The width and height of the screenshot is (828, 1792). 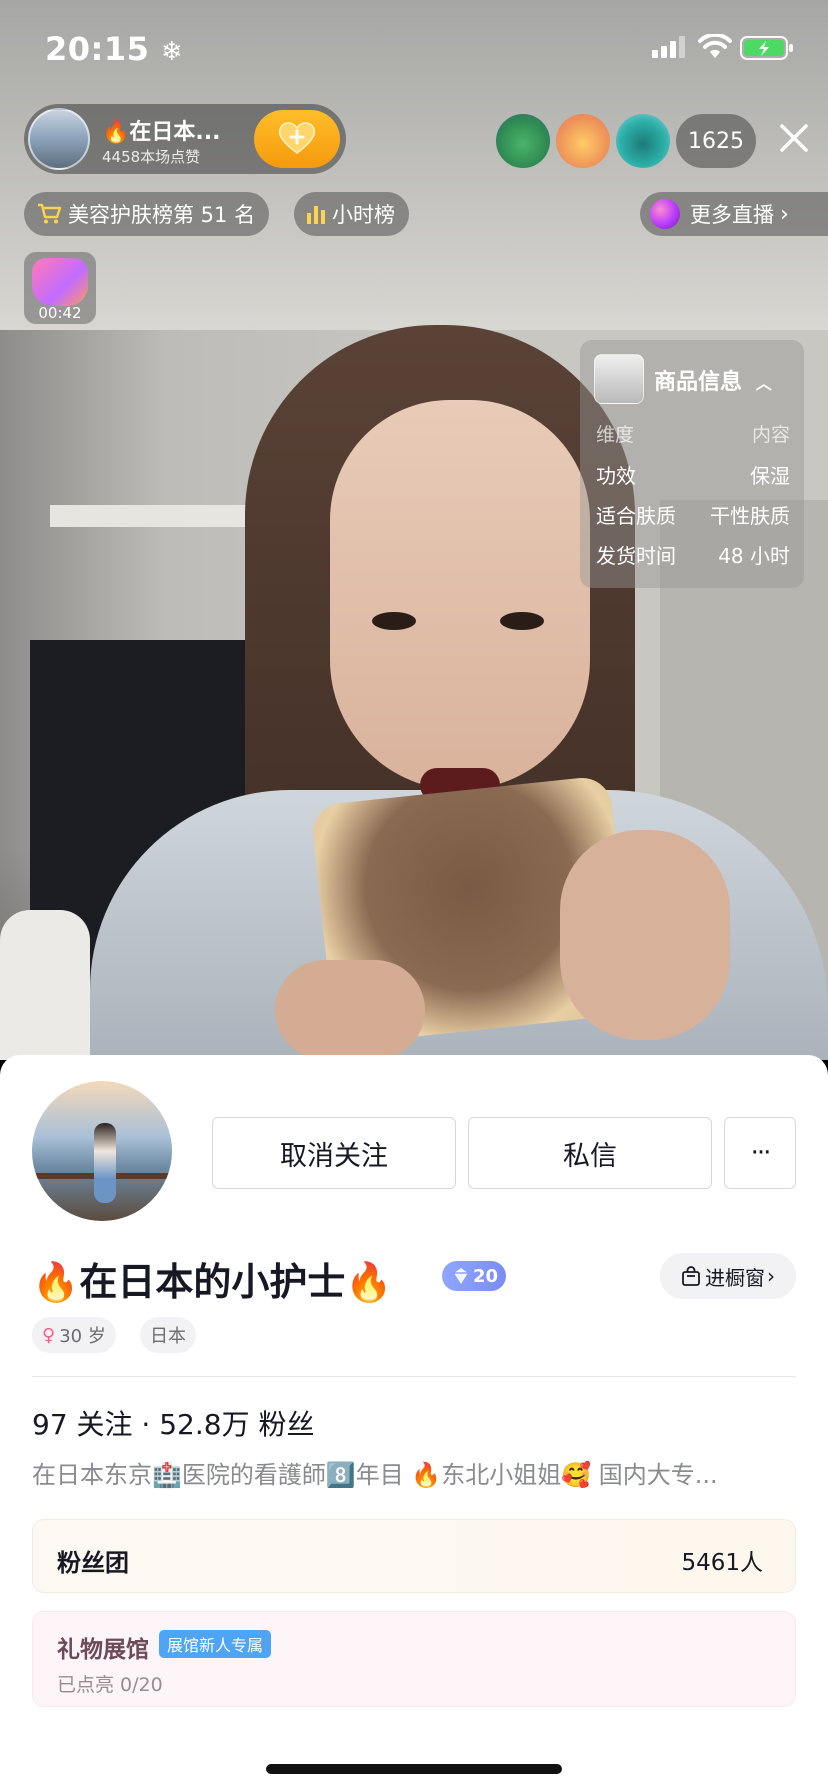 I want to click on profile-avatar, so click(x=102, y=1151).